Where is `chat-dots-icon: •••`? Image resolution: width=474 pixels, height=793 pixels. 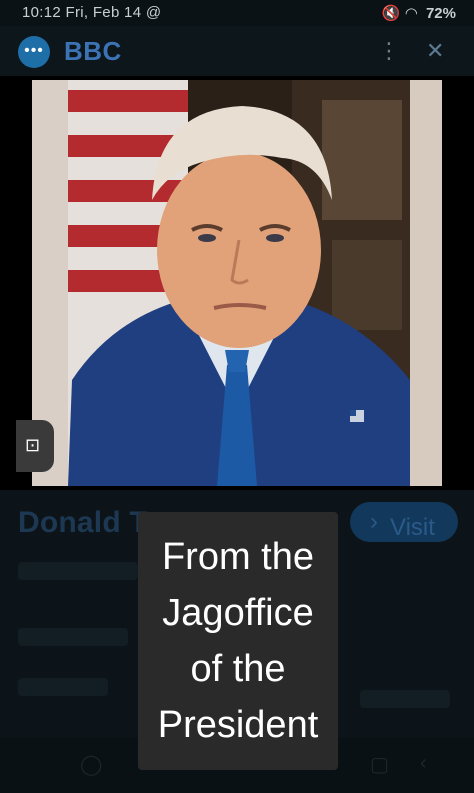 chat-dots-icon: ••• is located at coordinates (34, 52).